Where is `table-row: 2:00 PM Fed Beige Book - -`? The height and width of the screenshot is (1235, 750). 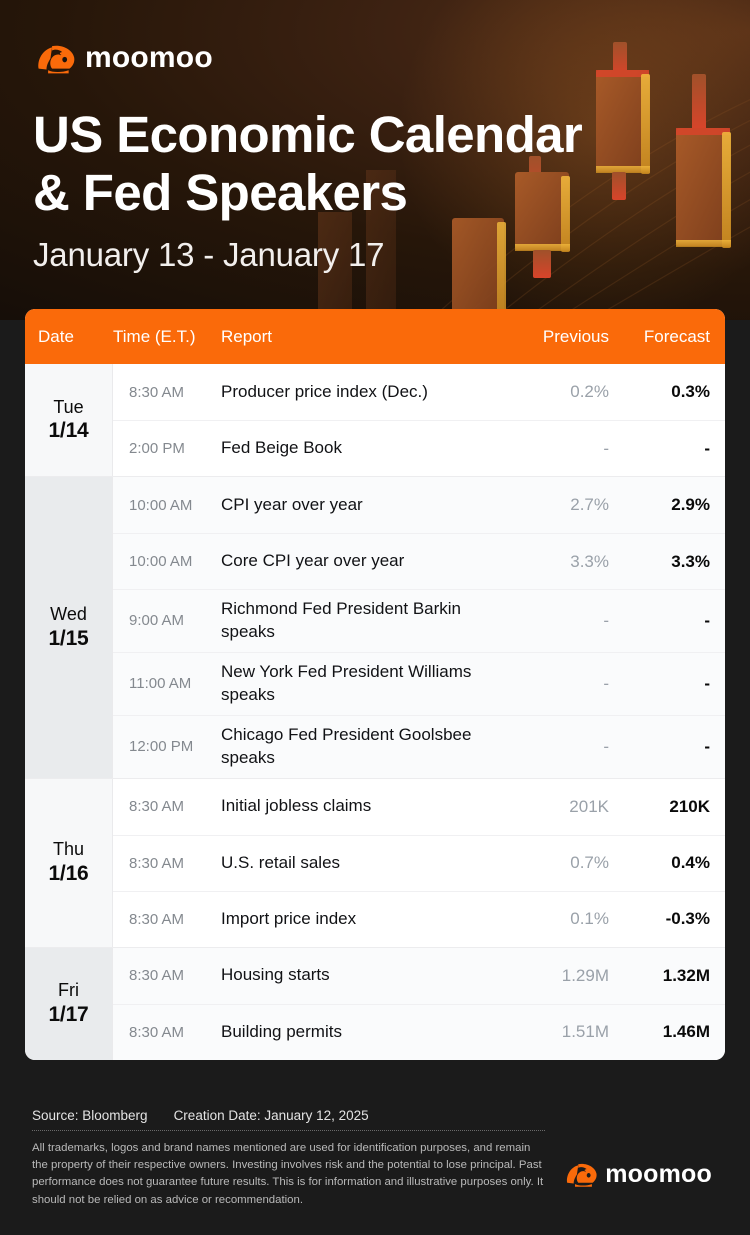 table-row: 2:00 PM Fed Beige Book - - is located at coordinates (419, 448).